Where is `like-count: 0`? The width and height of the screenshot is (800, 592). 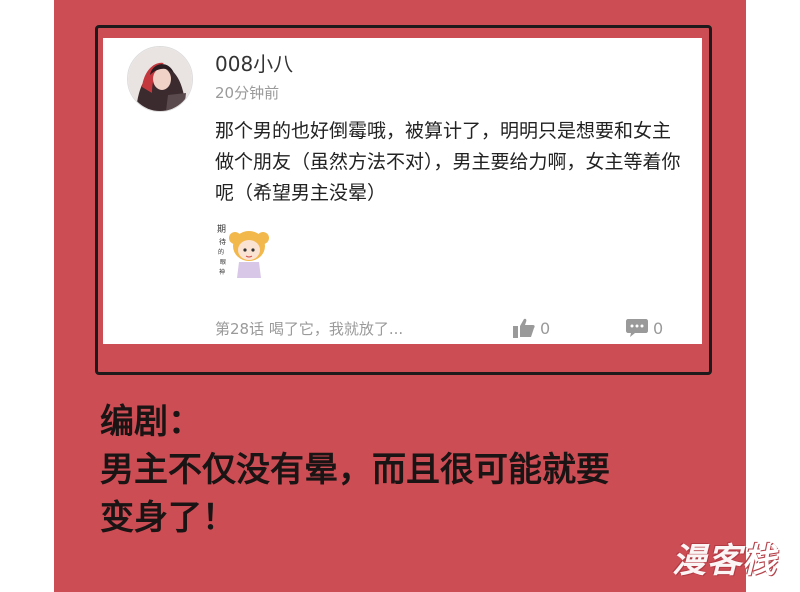
like-count: 0 is located at coordinates (545, 328).